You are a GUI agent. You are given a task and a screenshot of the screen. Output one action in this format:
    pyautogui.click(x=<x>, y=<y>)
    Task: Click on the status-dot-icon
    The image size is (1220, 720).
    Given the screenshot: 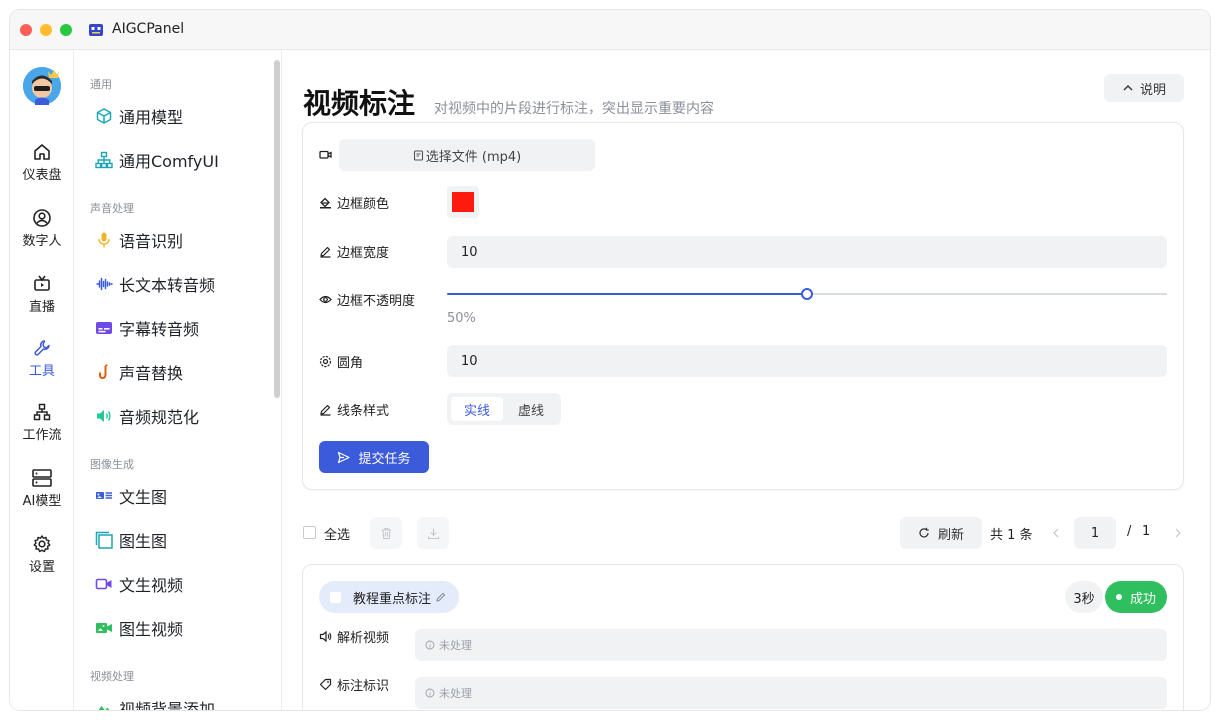 What is the action you would take?
    pyautogui.click(x=1118, y=597)
    